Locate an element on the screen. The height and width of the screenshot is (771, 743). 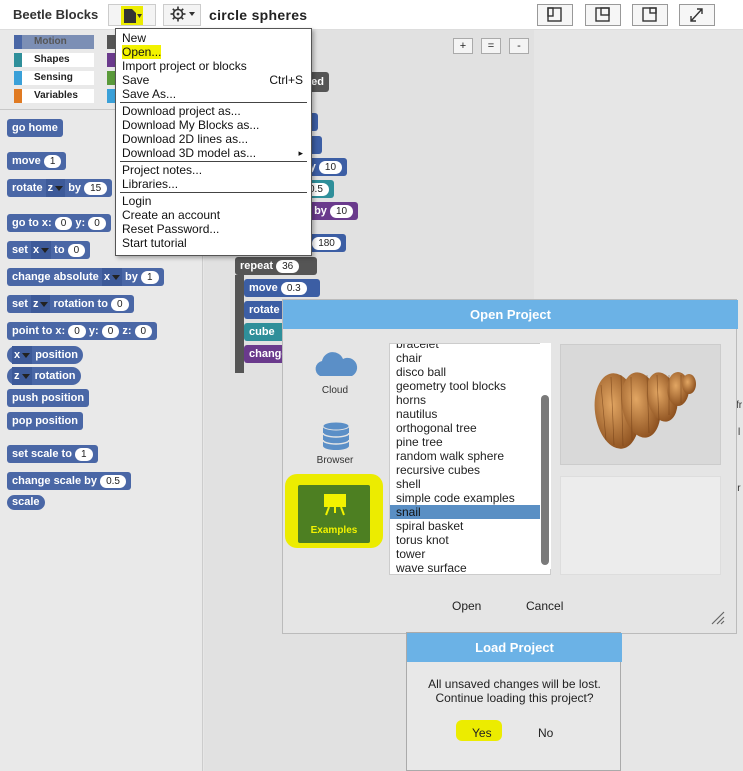
source-browser is located at coordinates (336, 436).